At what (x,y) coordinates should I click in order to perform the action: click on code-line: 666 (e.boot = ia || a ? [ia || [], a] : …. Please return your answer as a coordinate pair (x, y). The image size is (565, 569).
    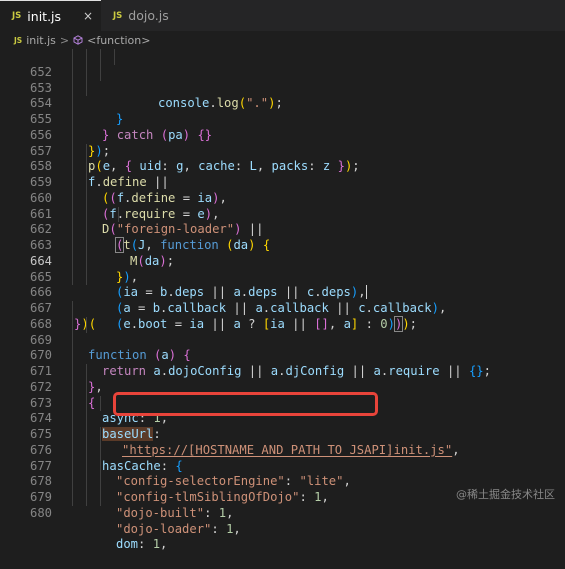
    Looking at the image, I should click on (282, 300).